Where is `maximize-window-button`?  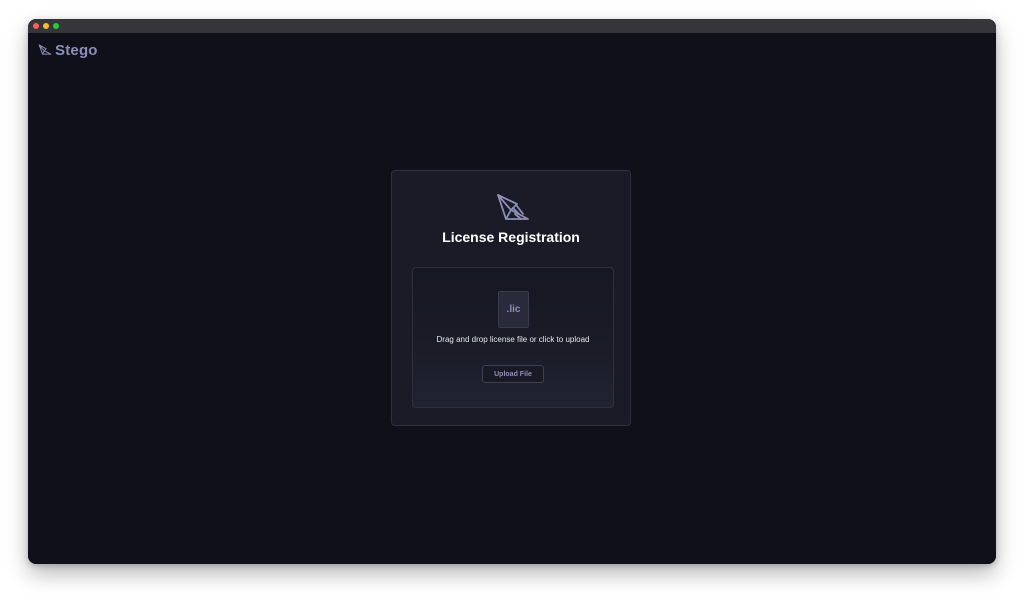 maximize-window-button is located at coordinates (56, 26).